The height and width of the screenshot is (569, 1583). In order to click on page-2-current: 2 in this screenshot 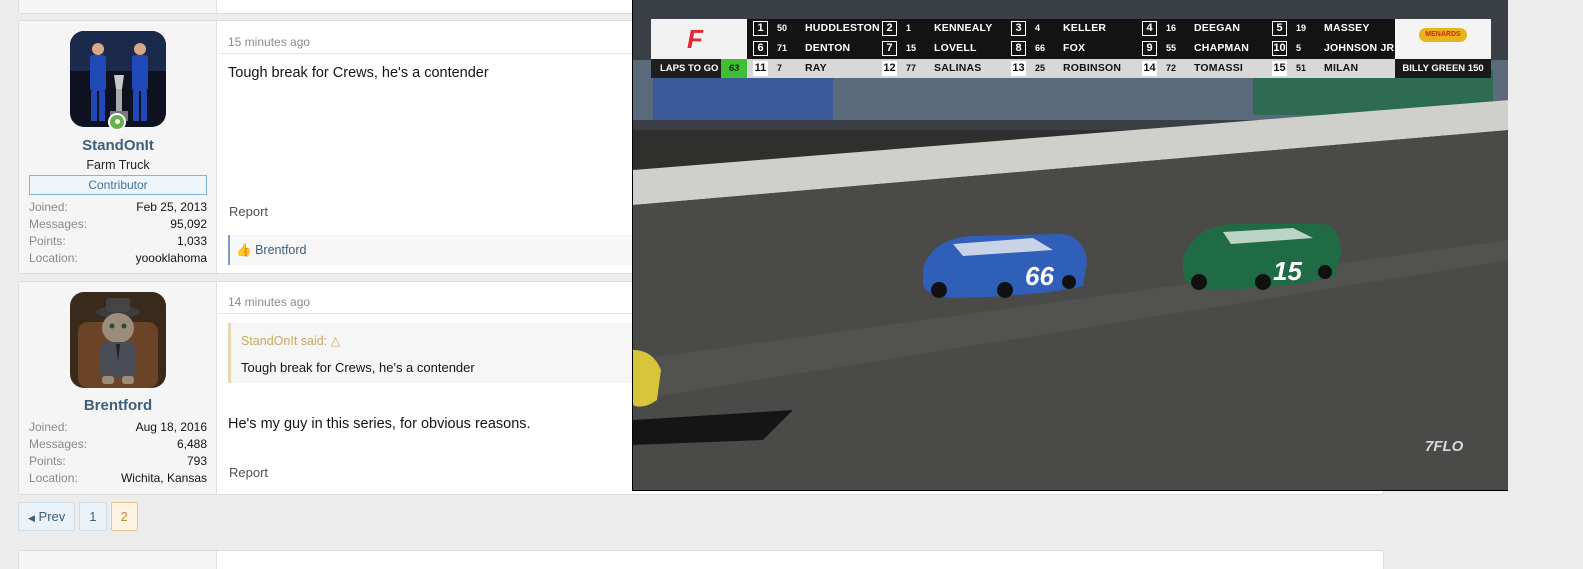, I will do `click(124, 516)`.